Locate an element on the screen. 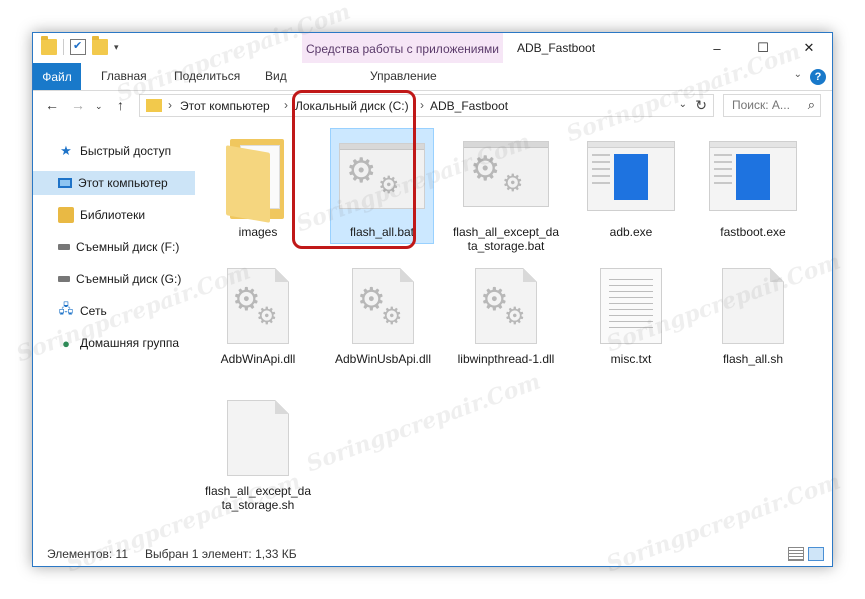  quick-access-toolbar: ▾ is located at coordinates (80, 45).